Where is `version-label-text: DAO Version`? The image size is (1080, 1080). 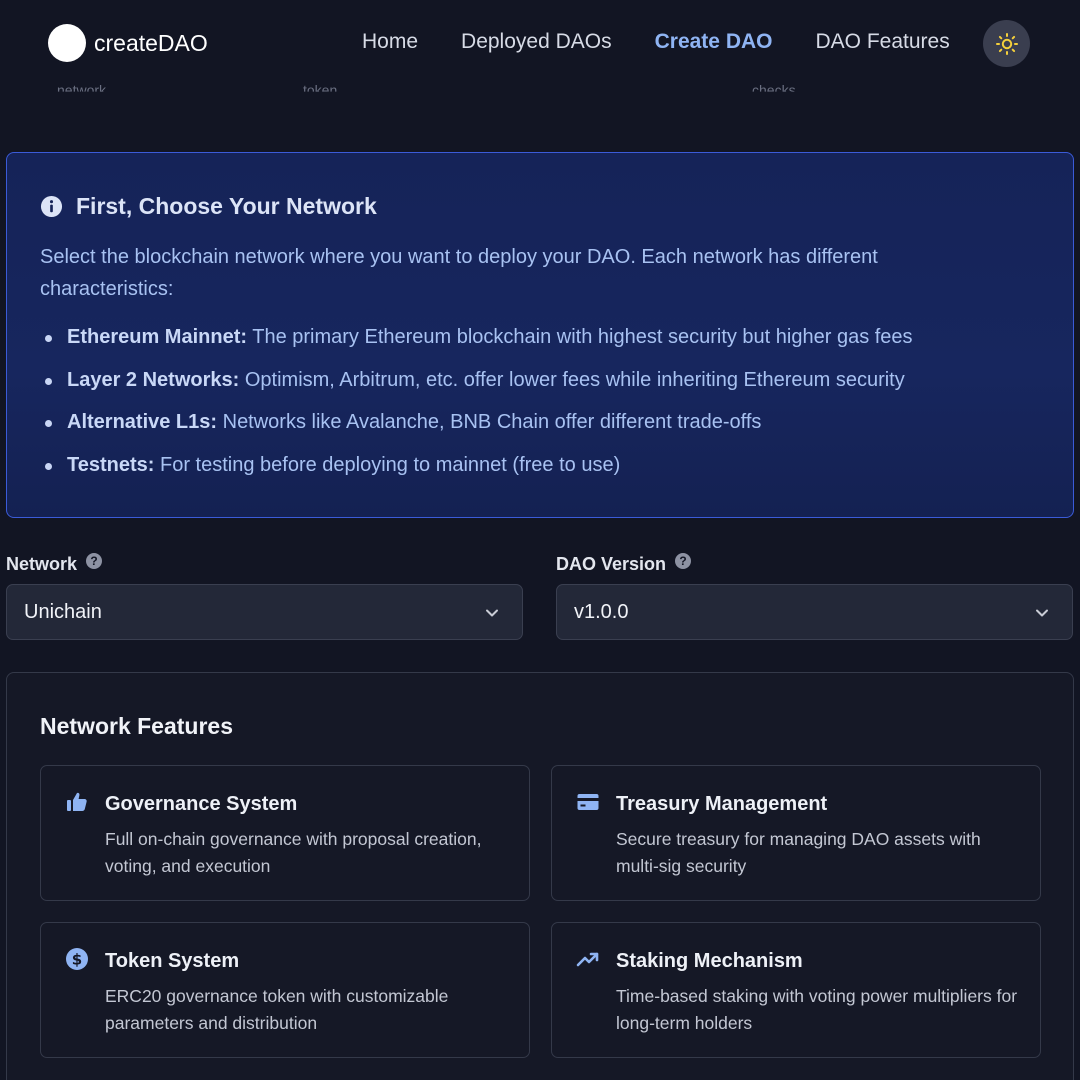
version-label-text: DAO Version is located at coordinates (611, 564).